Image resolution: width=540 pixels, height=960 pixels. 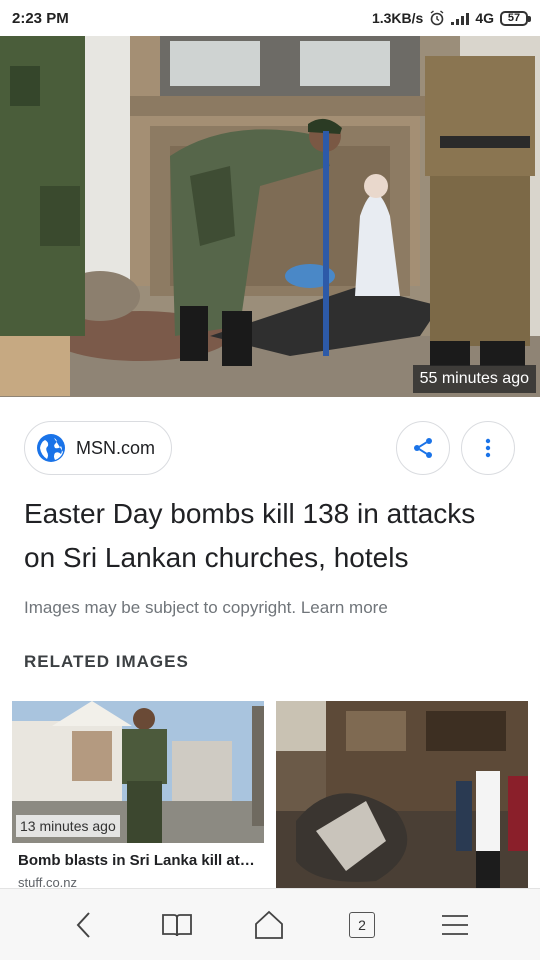 I want to click on menu-button, so click(x=455, y=925).